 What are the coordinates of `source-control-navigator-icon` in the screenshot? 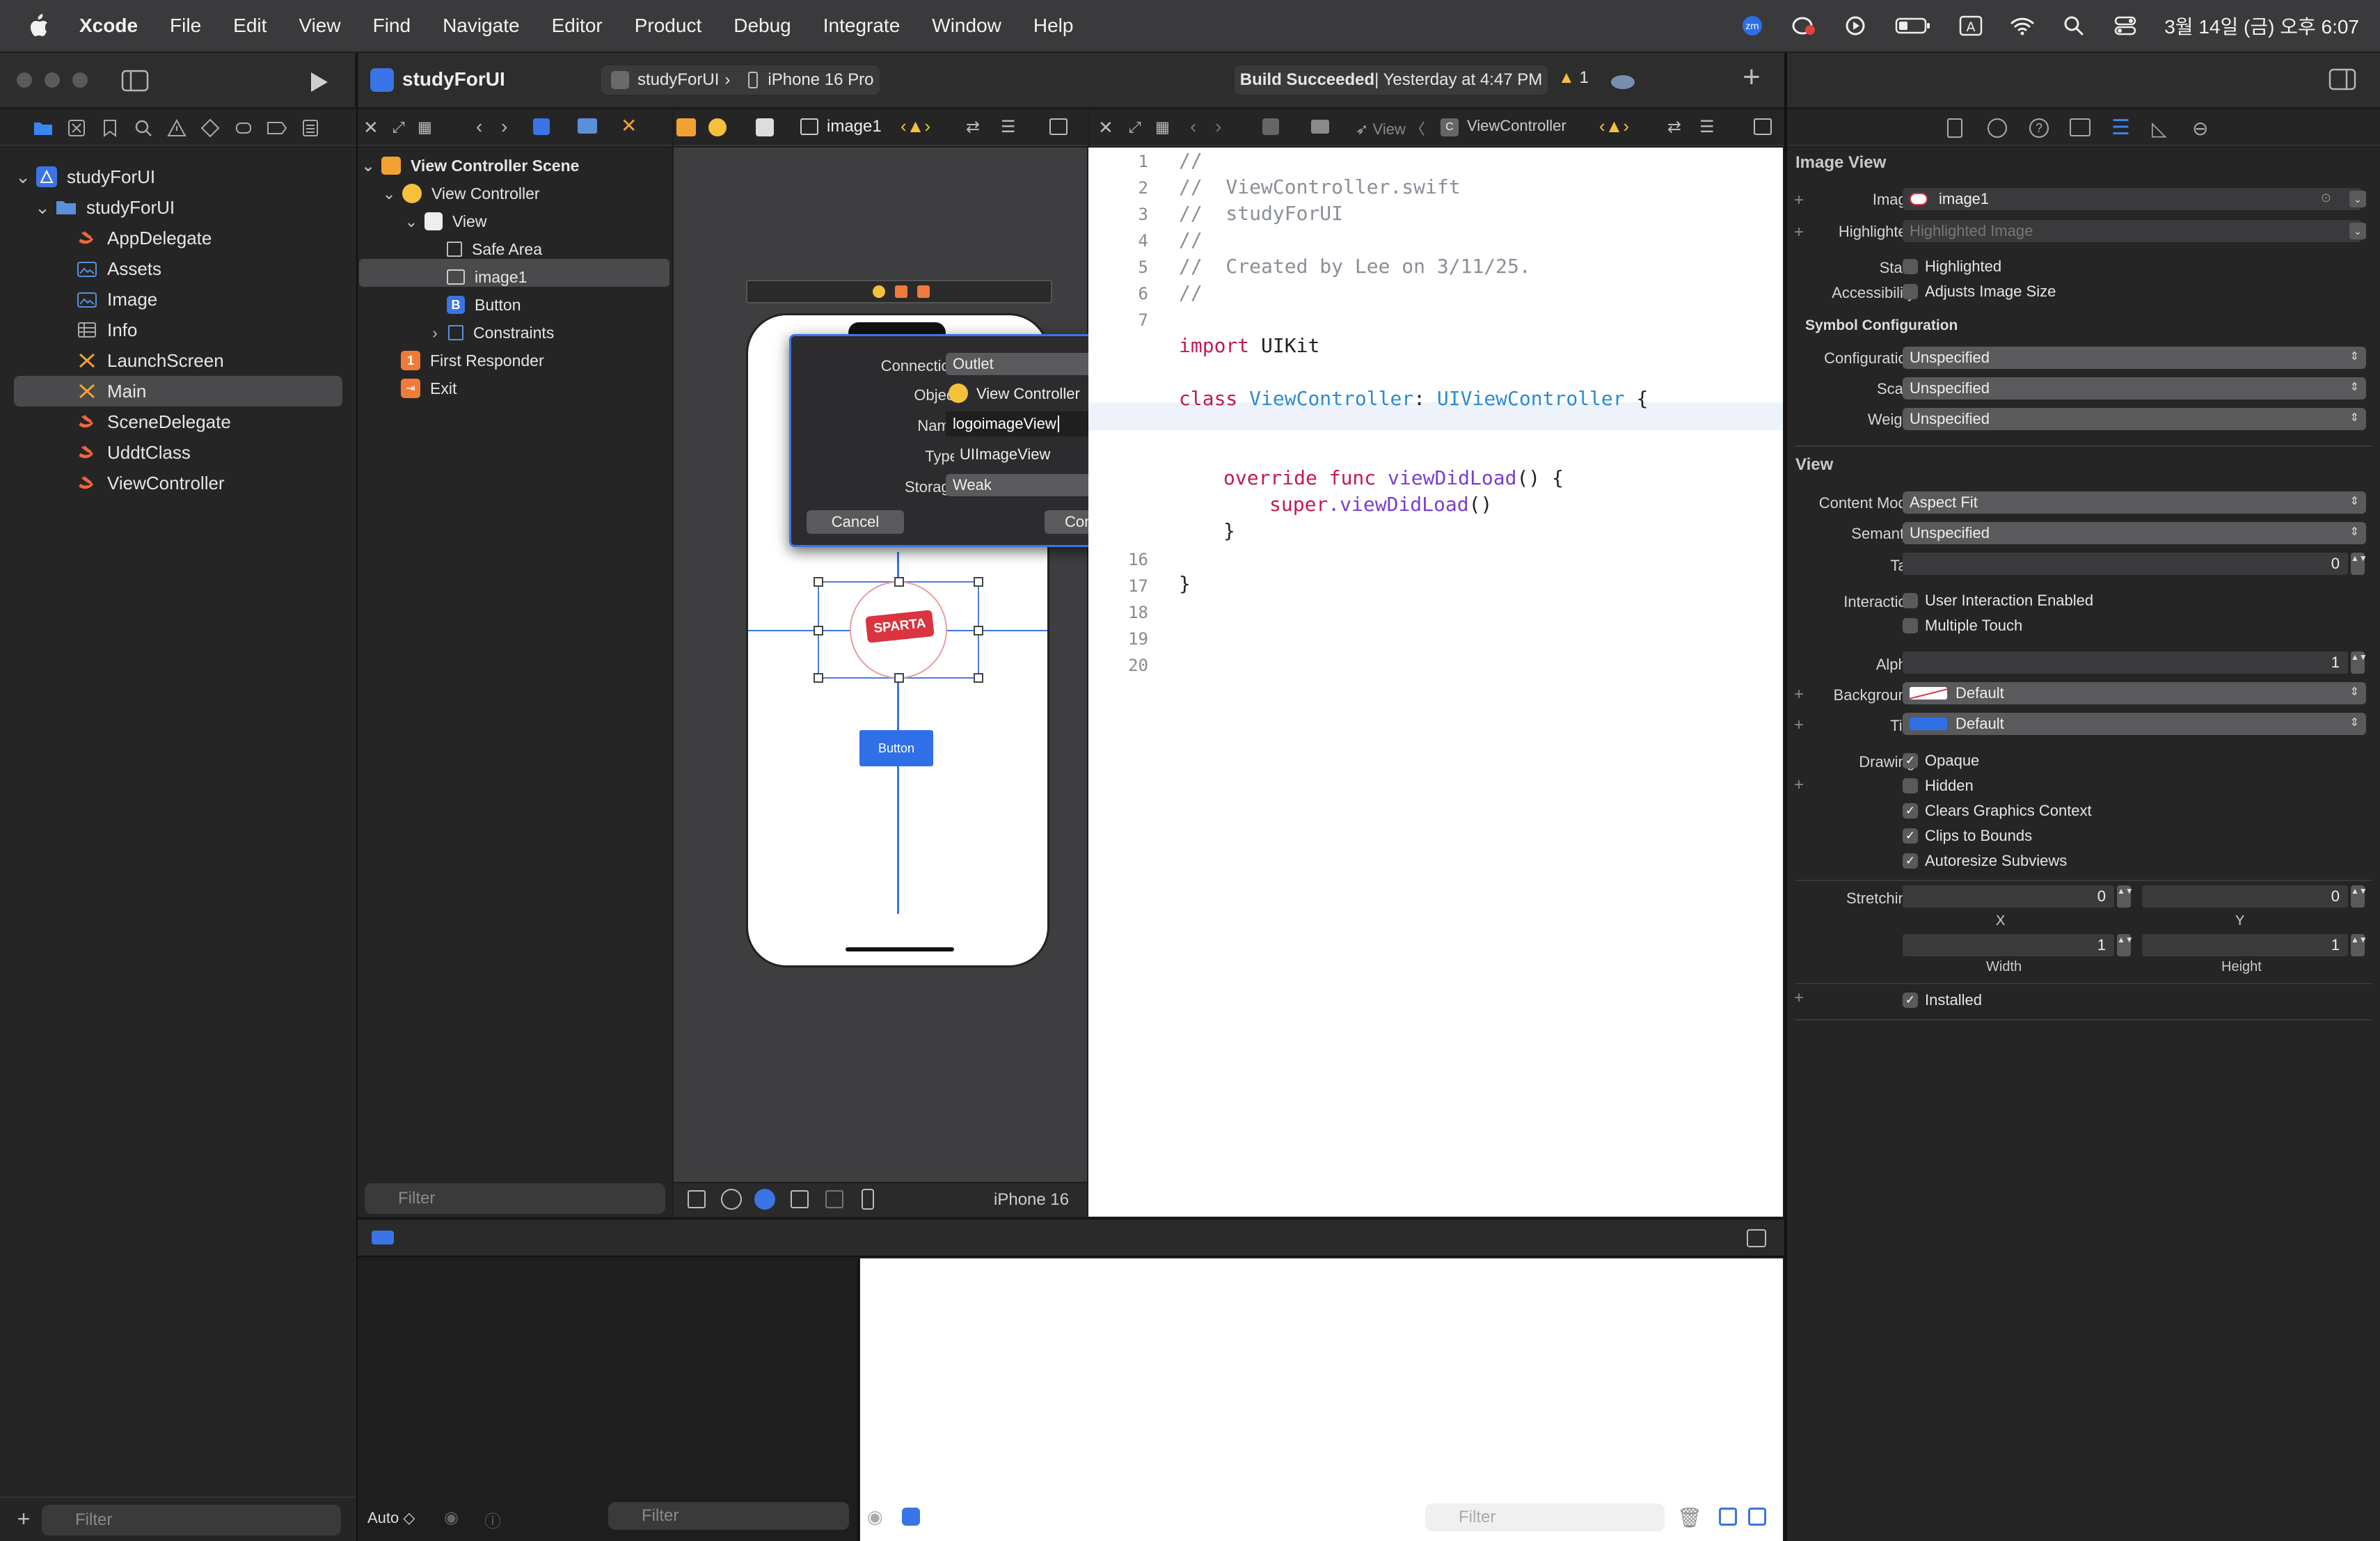 It's located at (76, 128).